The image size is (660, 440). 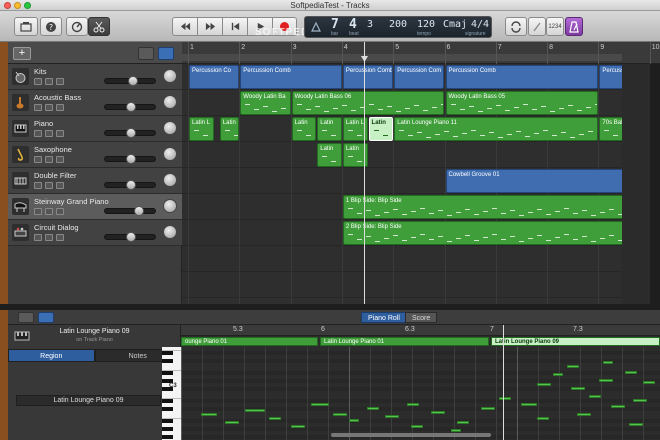 I want to click on help-button: ?, so click(x=51, y=26).